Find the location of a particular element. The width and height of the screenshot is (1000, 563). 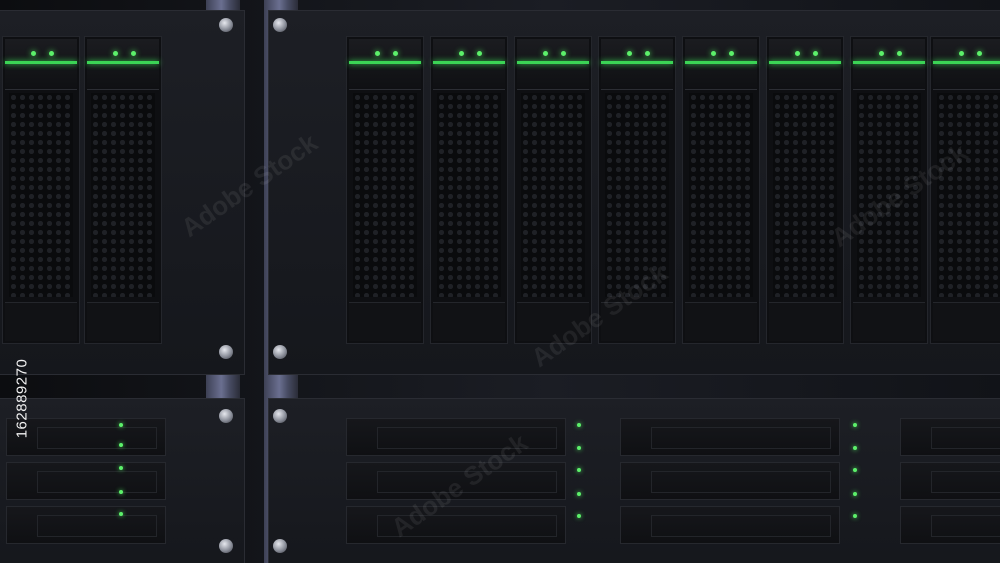

stock-id-label: 162889270 is located at coordinates (17, 400).